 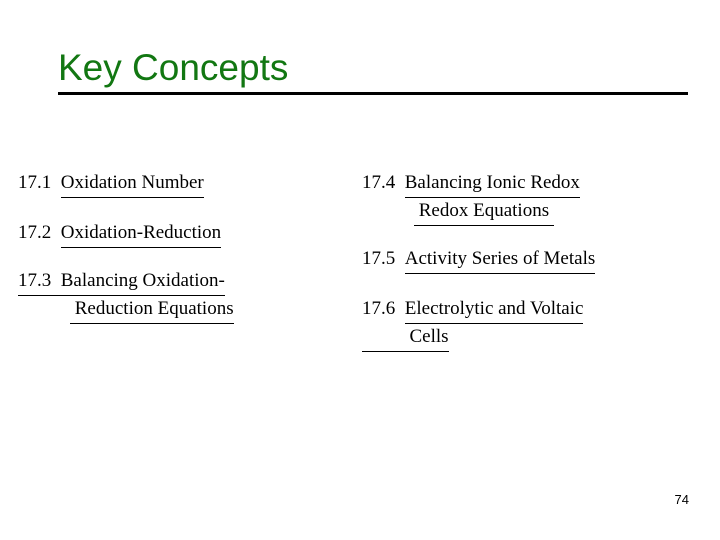 I want to click on toc-item-link: Oxidation-Reduction, so click(x=141, y=234).